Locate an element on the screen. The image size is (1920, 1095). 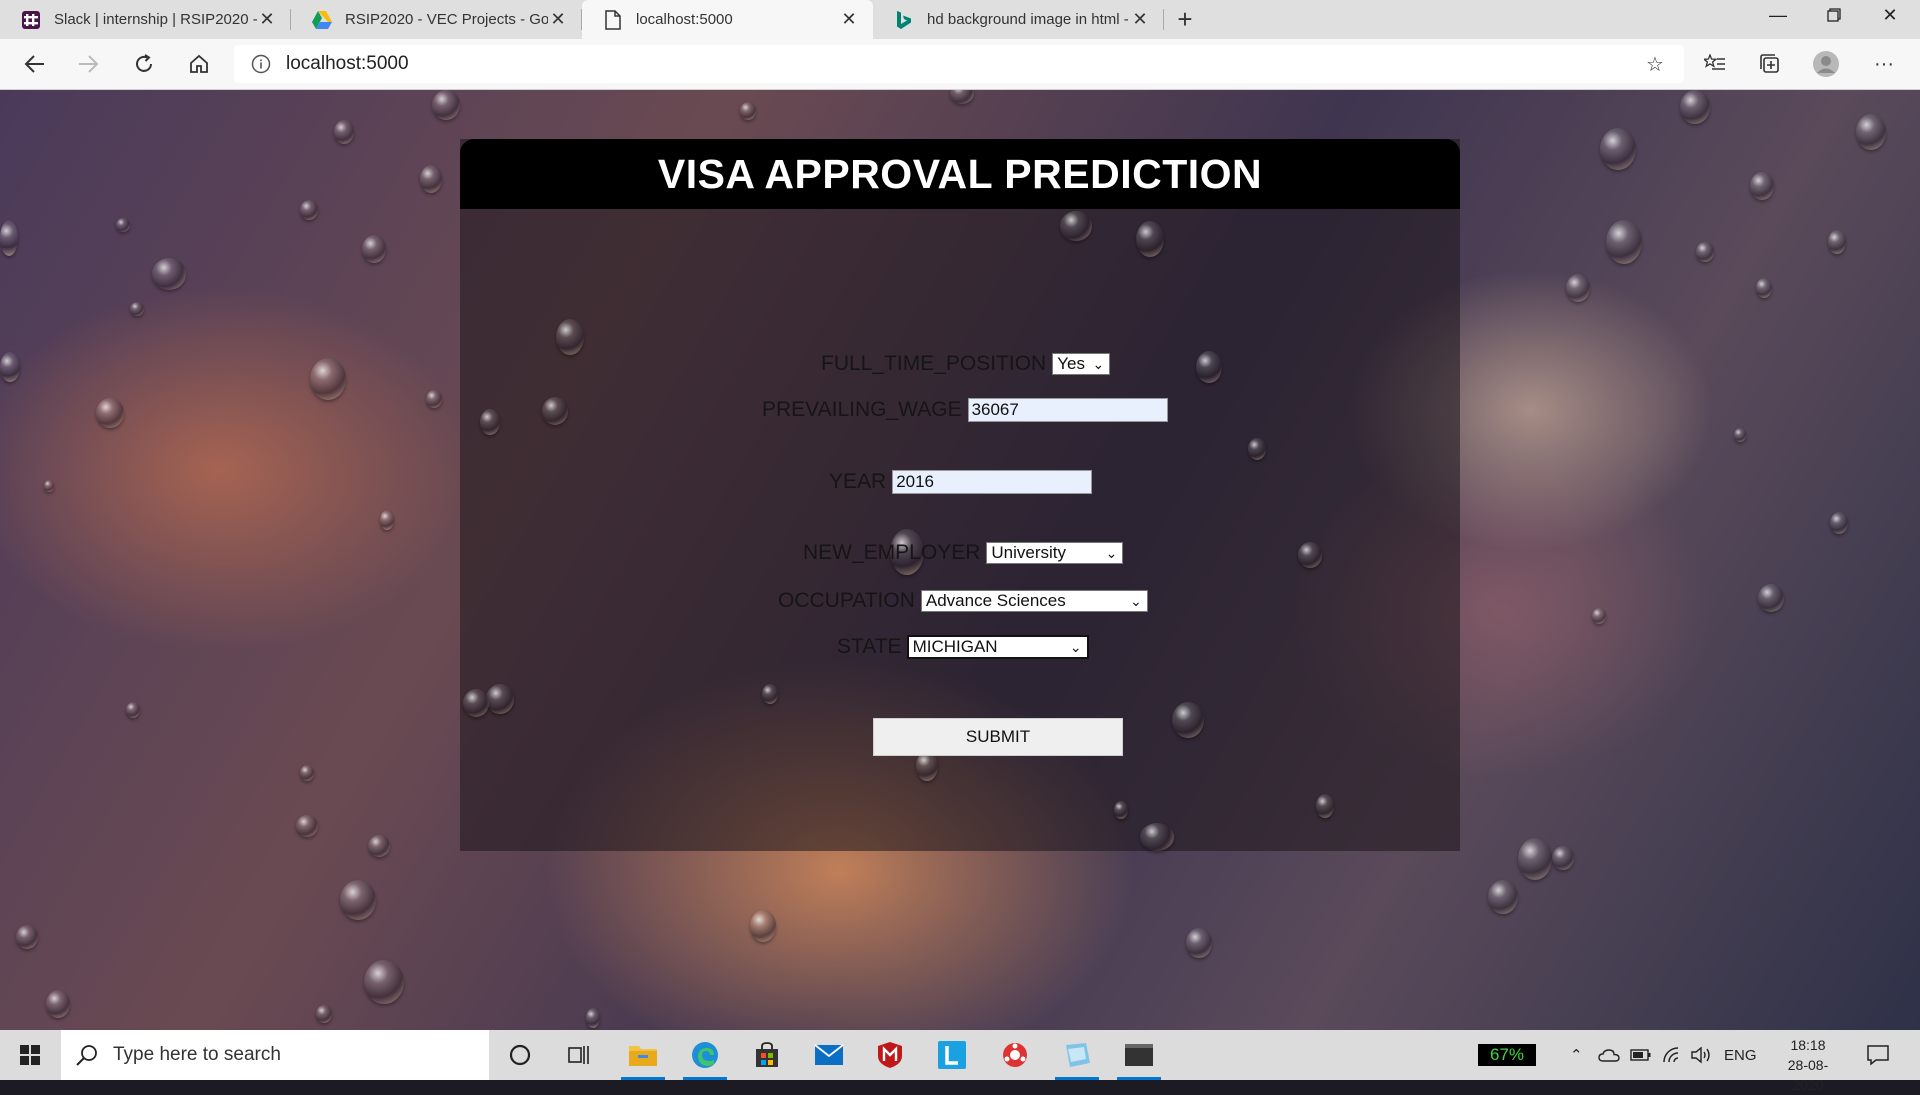
close-window-icon: ✕ is located at coordinates (1890, 15).